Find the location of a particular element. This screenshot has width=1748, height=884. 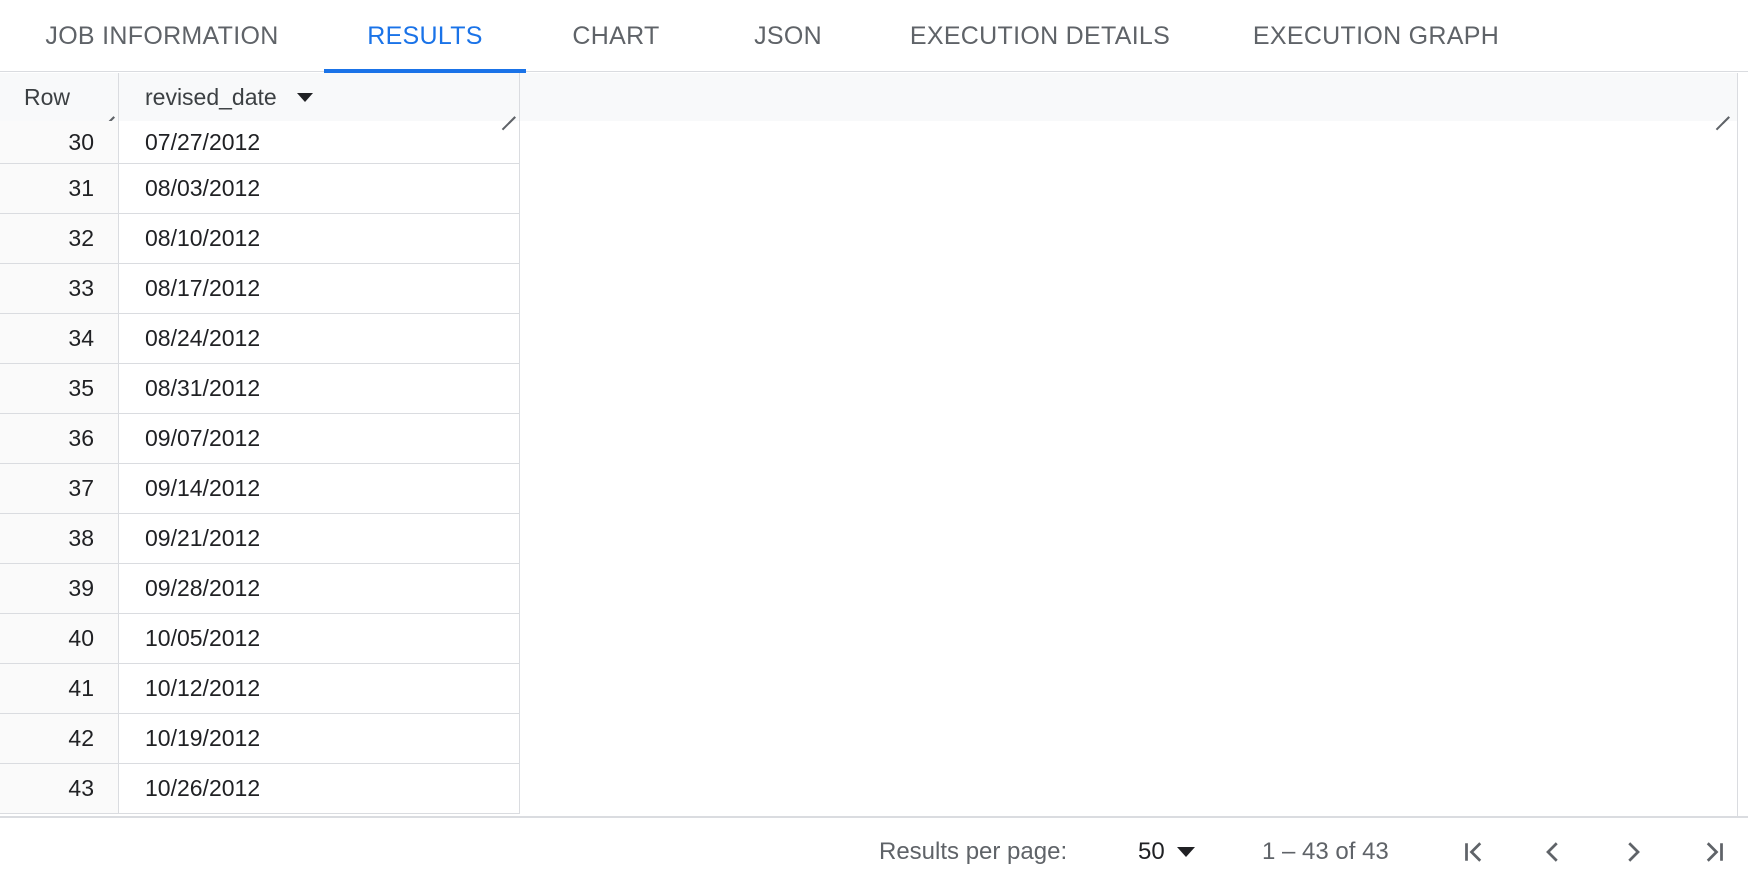

table-row: 35 08/31/2012 is located at coordinates (260, 389).